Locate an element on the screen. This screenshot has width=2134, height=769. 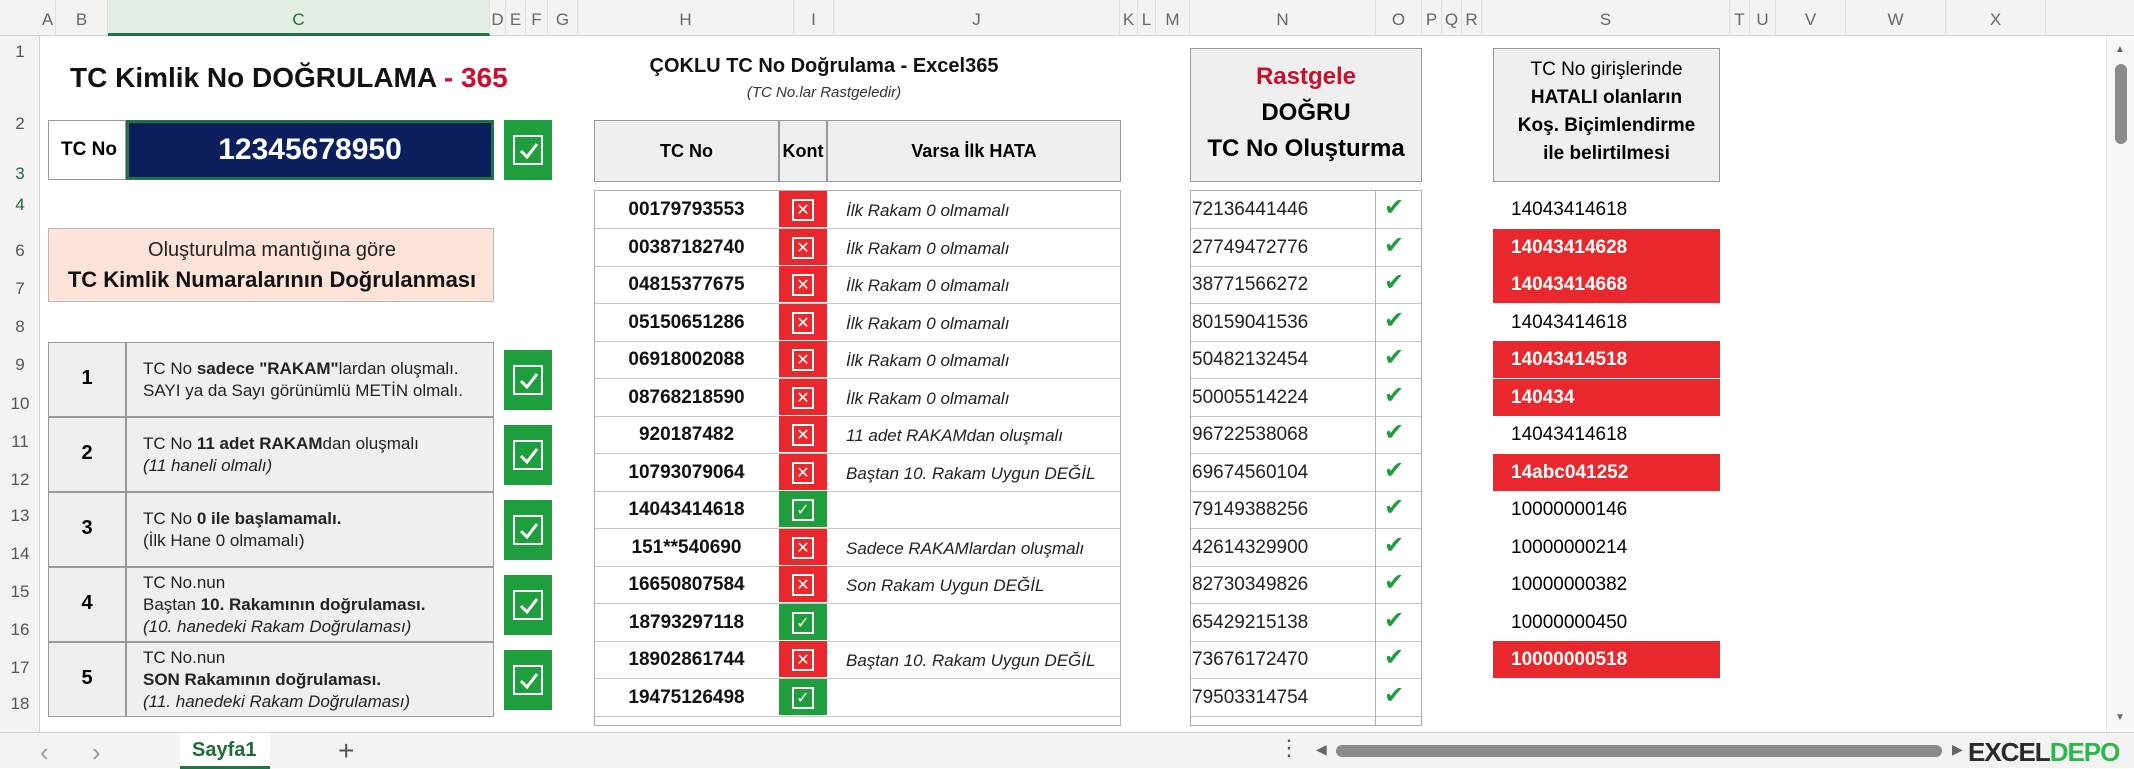
column-header-q: Q is located at coordinates (1452, 18).